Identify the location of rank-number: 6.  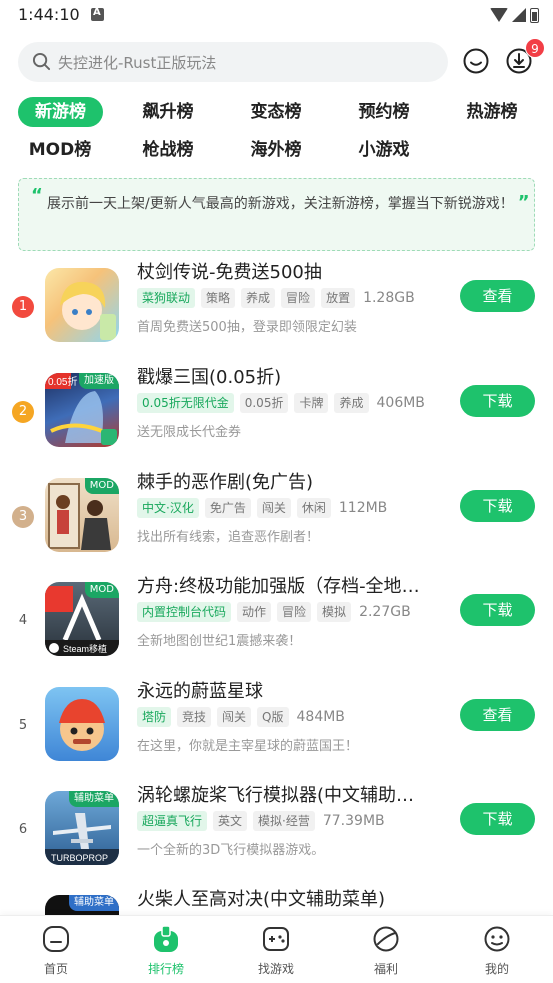
(23, 829).